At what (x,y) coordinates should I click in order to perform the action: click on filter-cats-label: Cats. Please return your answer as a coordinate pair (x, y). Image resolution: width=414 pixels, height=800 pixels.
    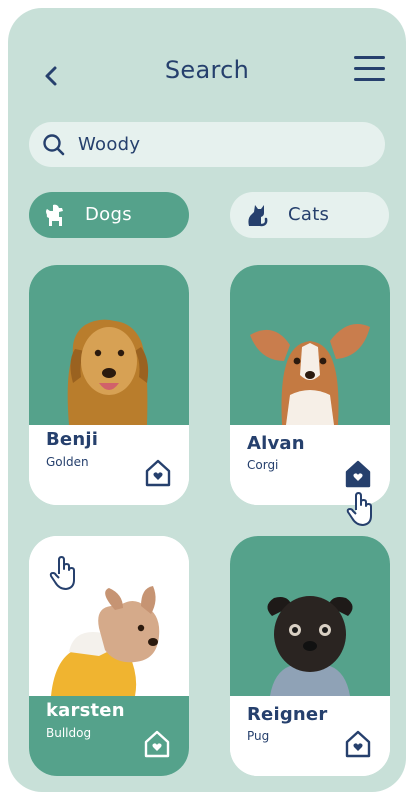
    Looking at the image, I should click on (309, 214).